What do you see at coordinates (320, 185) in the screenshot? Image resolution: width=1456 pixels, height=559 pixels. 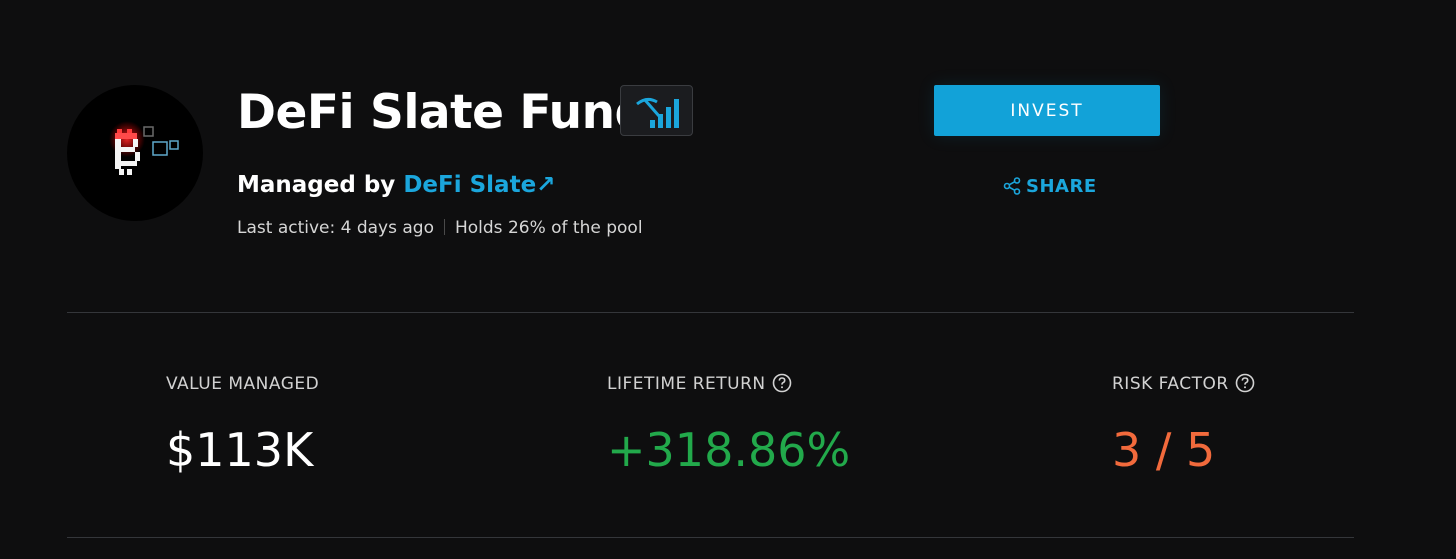 I see `managed-by-label: Managed by` at bounding box center [320, 185].